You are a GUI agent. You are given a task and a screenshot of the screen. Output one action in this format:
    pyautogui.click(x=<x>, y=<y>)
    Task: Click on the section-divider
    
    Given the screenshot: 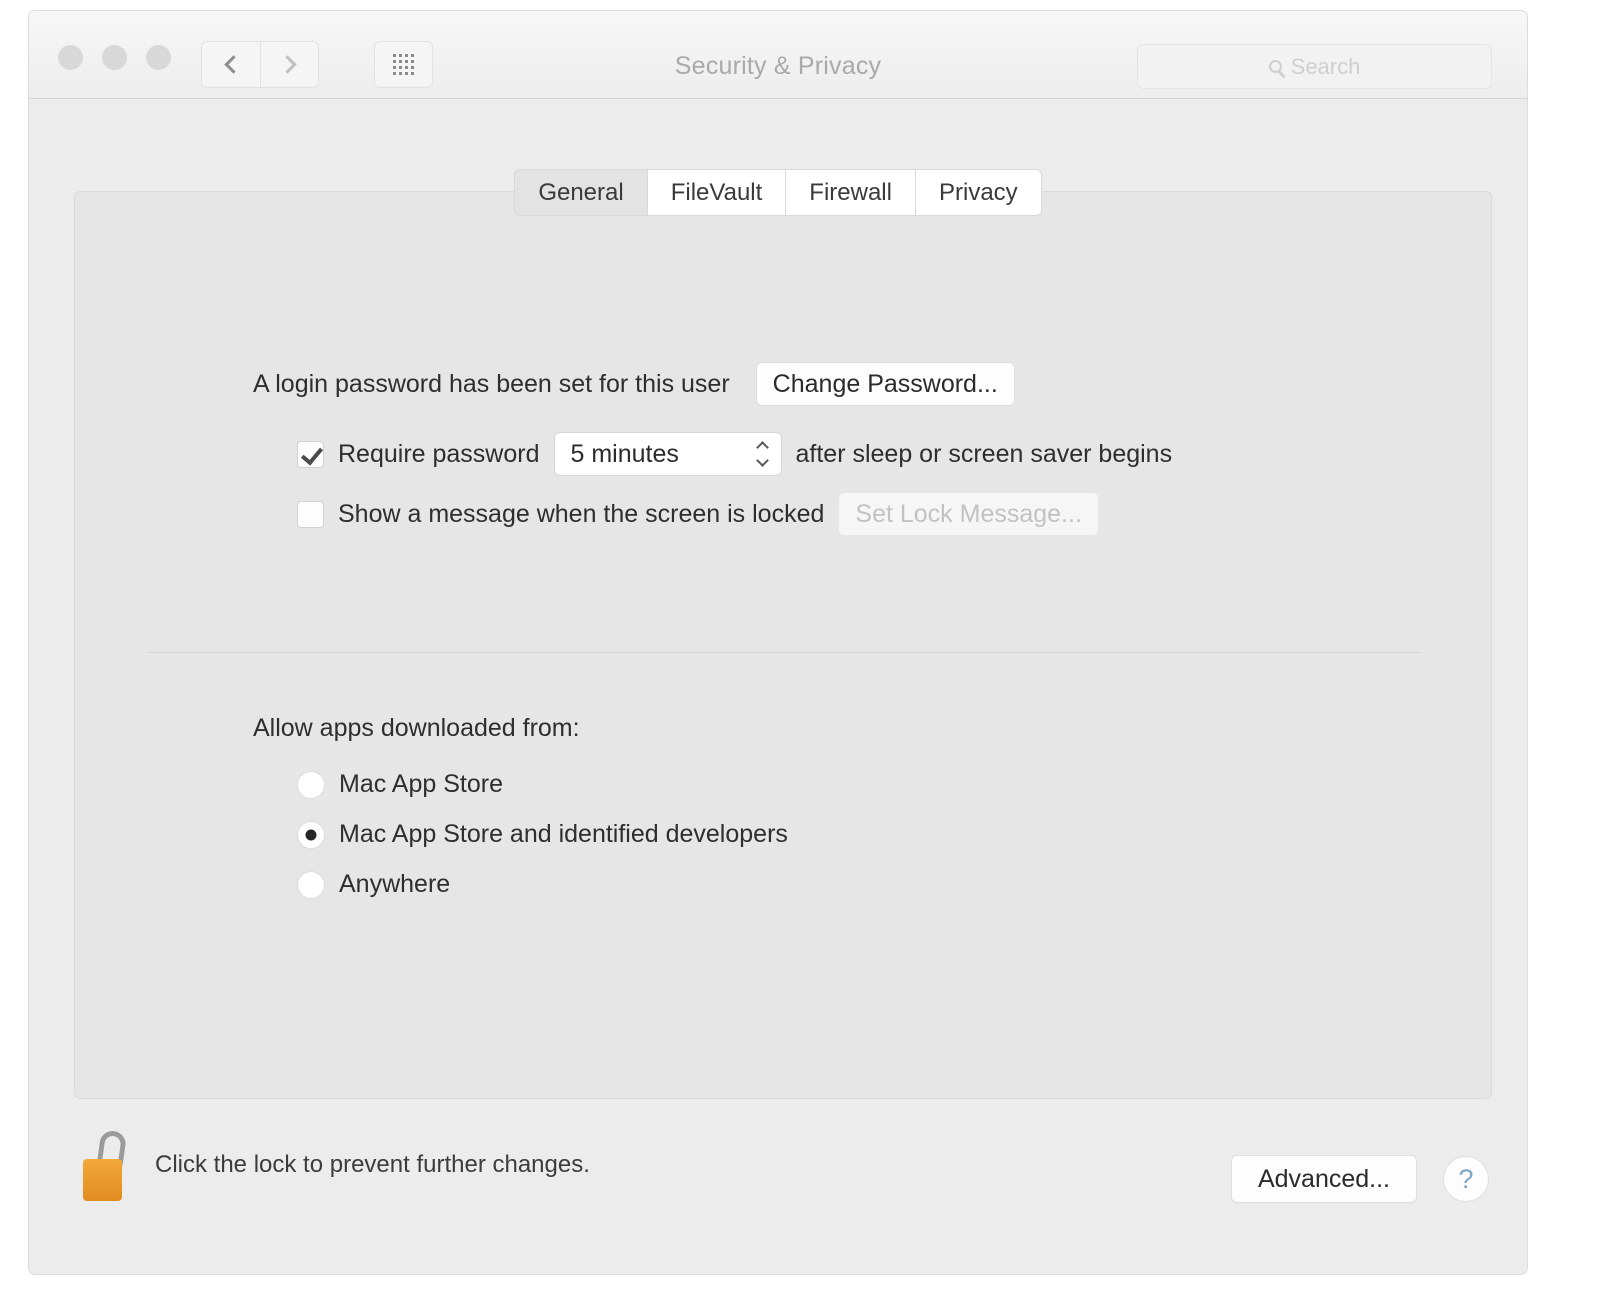 What is the action you would take?
    pyautogui.click(x=784, y=652)
    